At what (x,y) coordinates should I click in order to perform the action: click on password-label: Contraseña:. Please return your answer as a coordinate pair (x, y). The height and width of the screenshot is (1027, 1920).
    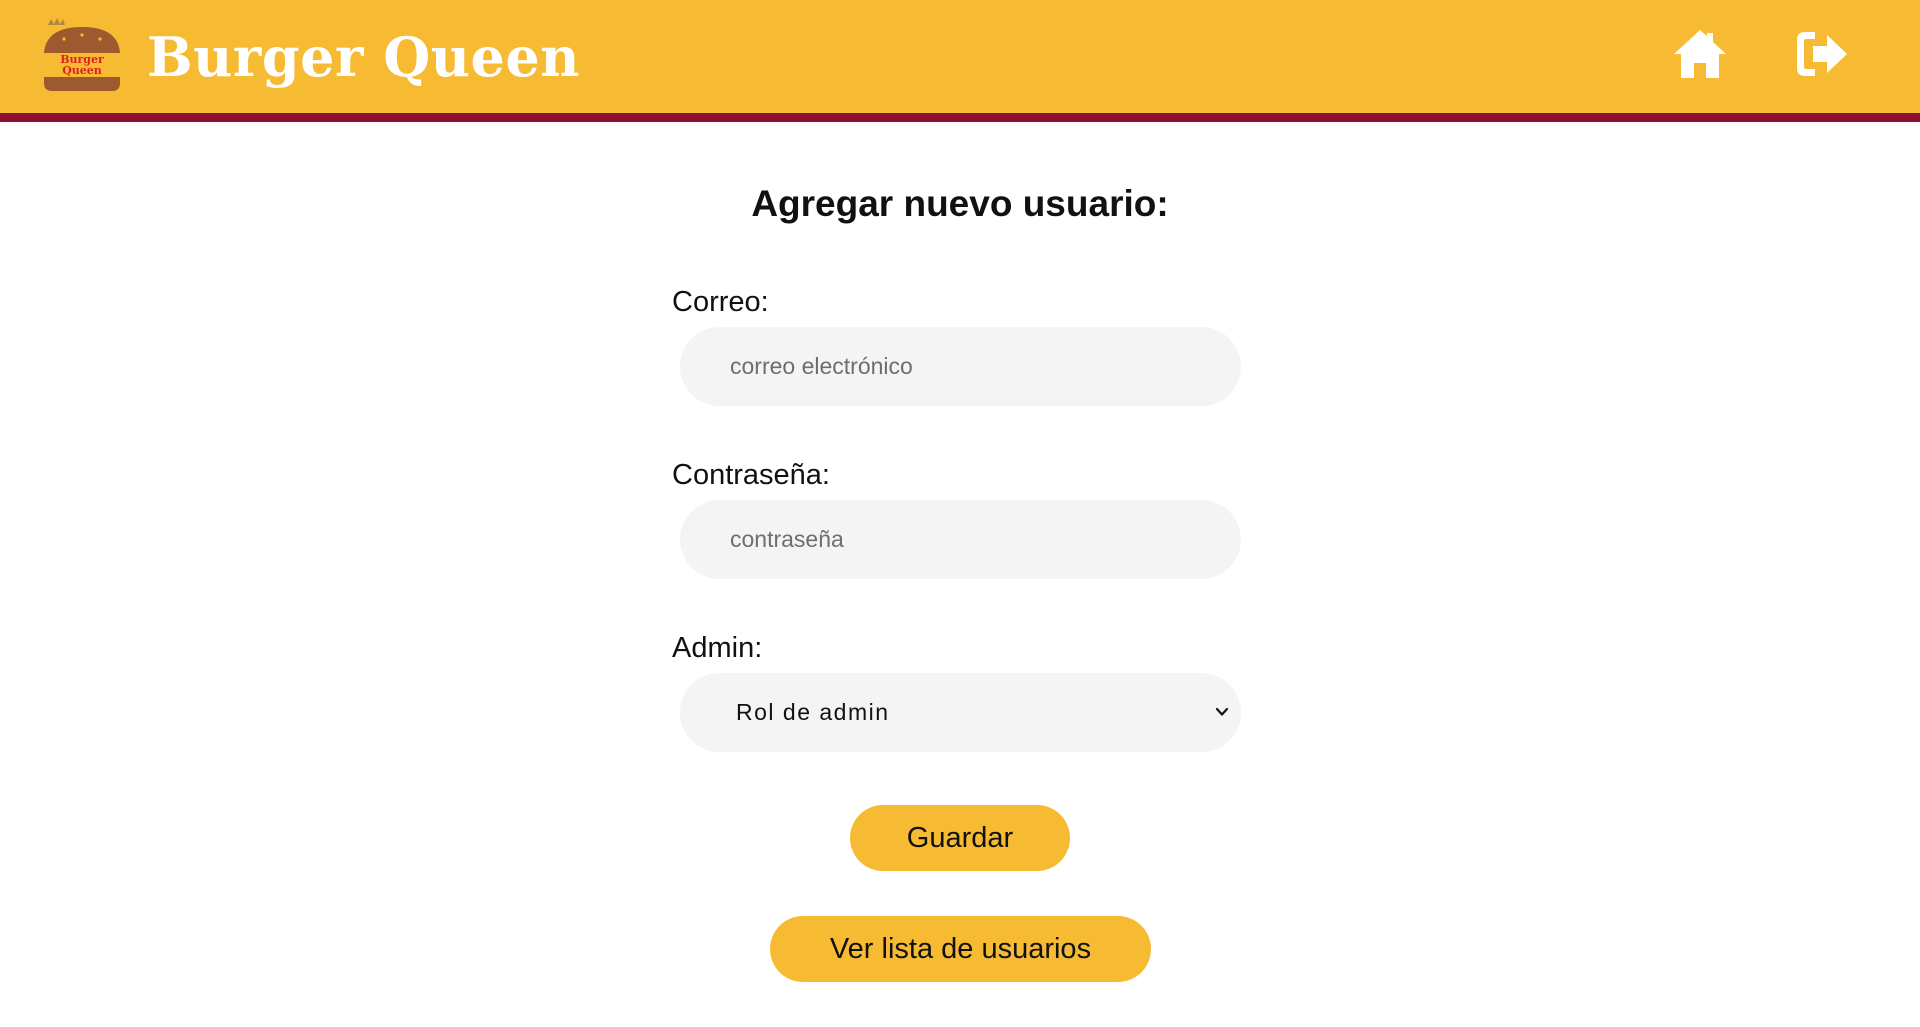
    Looking at the image, I should click on (751, 475).